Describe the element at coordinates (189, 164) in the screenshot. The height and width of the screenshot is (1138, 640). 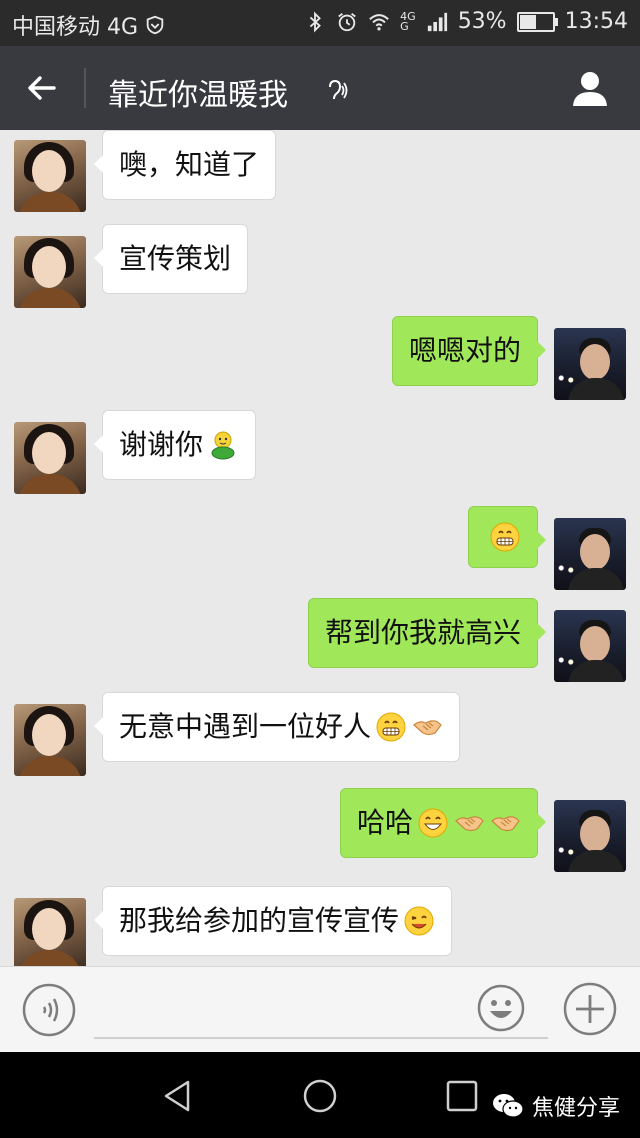
I see `message-text: 噢，知道了` at that location.